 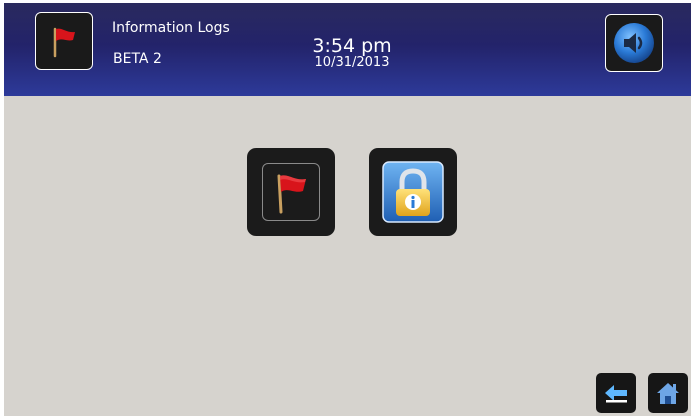 What do you see at coordinates (137, 59) in the screenshot?
I see `device-name: BETA 2` at bounding box center [137, 59].